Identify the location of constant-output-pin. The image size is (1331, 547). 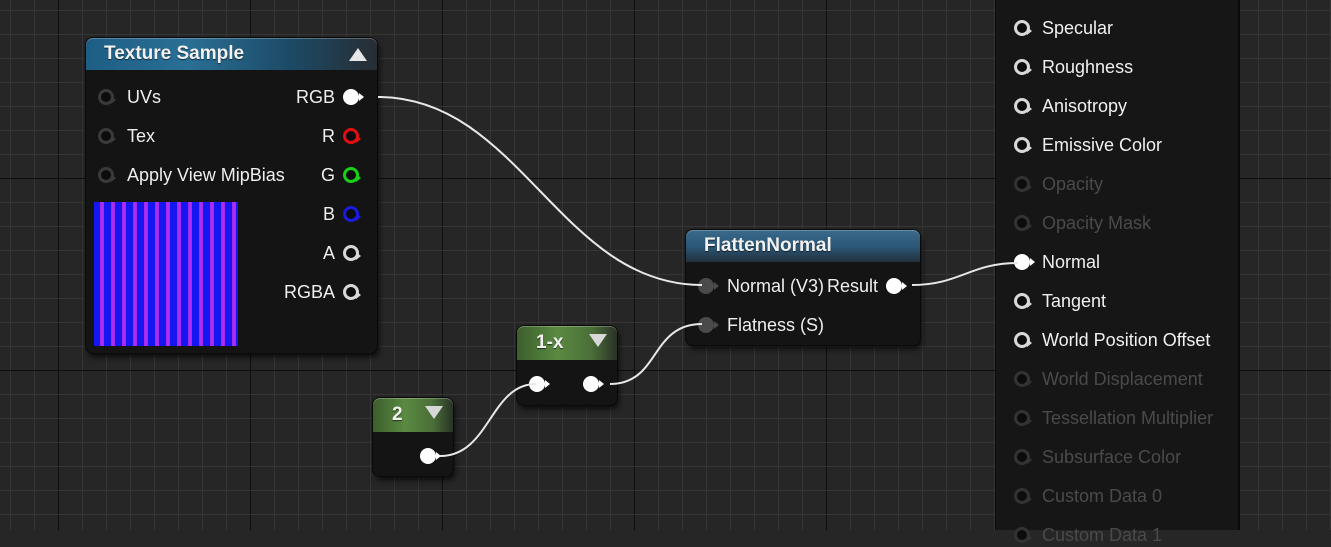
(430, 456).